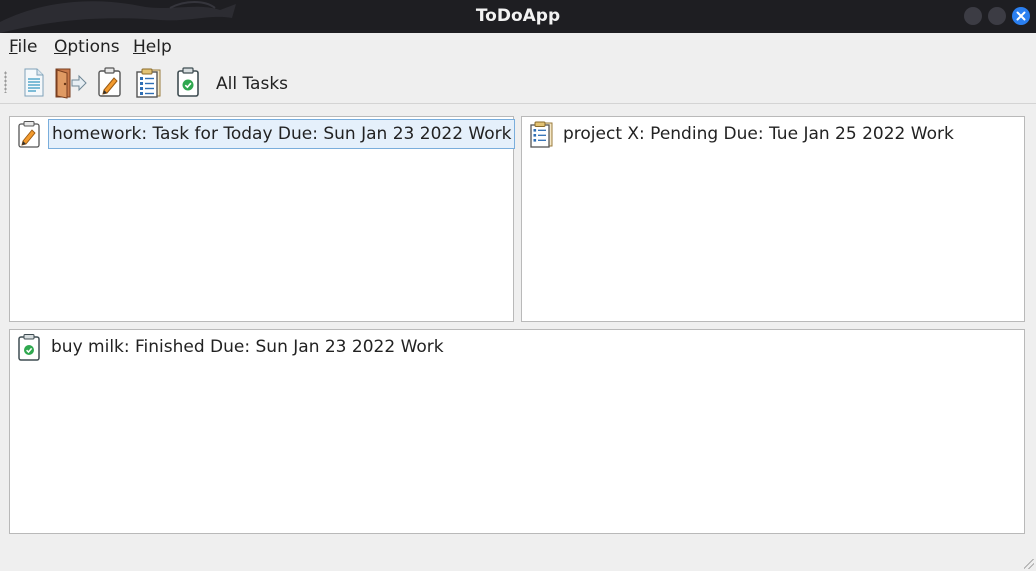 This screenshot has width=1036, height=571. I want to click on new-task-button, so click(33, 82).